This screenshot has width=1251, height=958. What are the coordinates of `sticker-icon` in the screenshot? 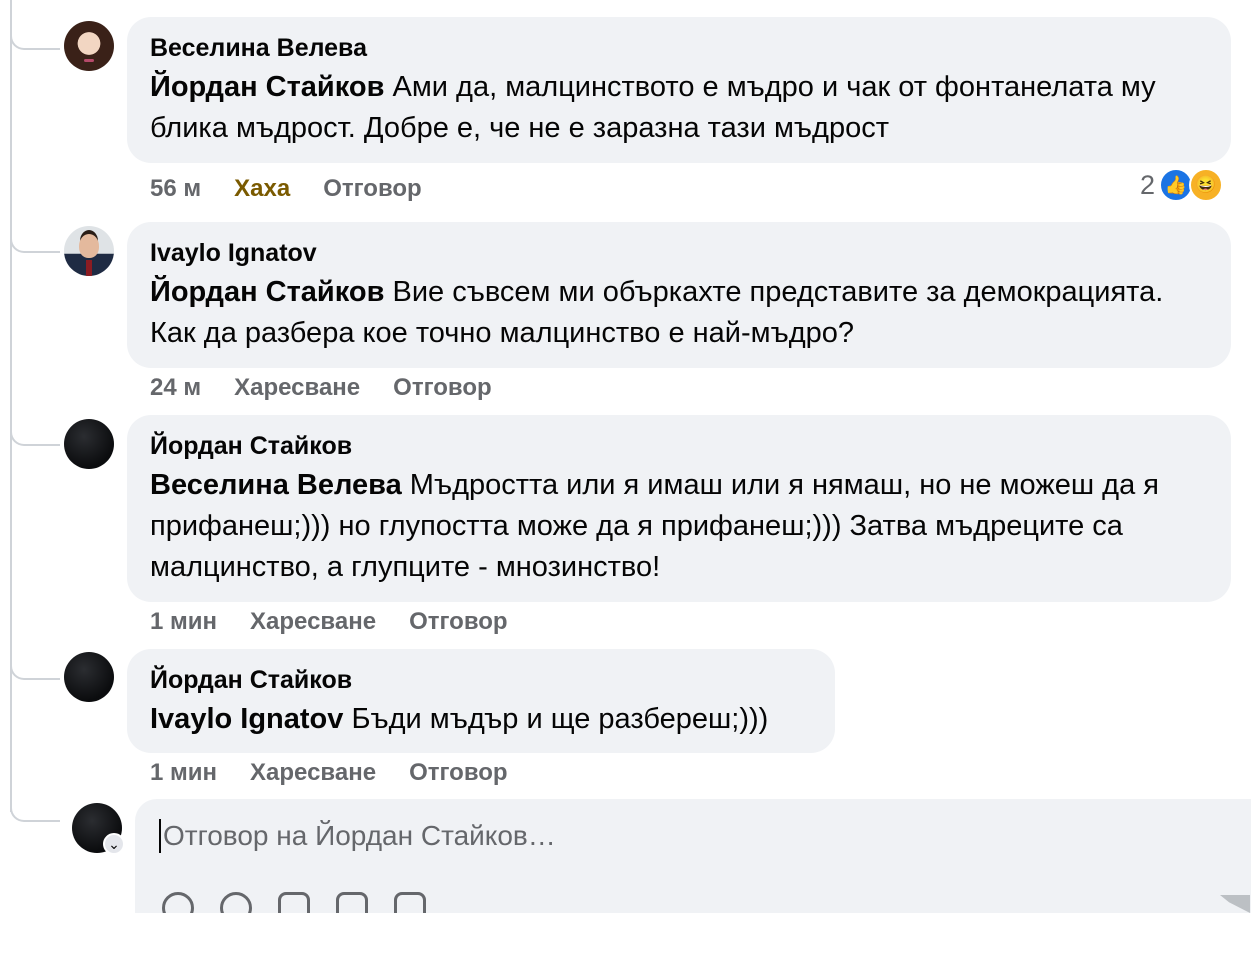 It's located at (410, 902).